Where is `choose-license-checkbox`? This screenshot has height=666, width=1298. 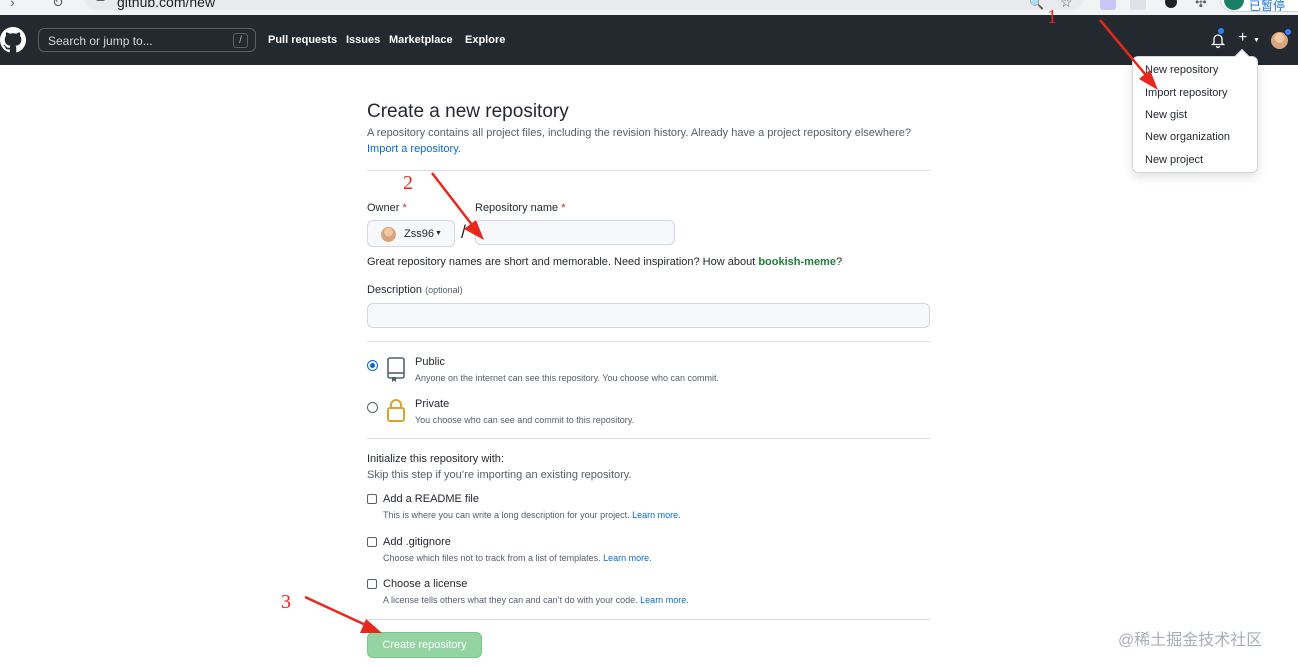 choose-license-checkbox is located at coordinates (372, 584).